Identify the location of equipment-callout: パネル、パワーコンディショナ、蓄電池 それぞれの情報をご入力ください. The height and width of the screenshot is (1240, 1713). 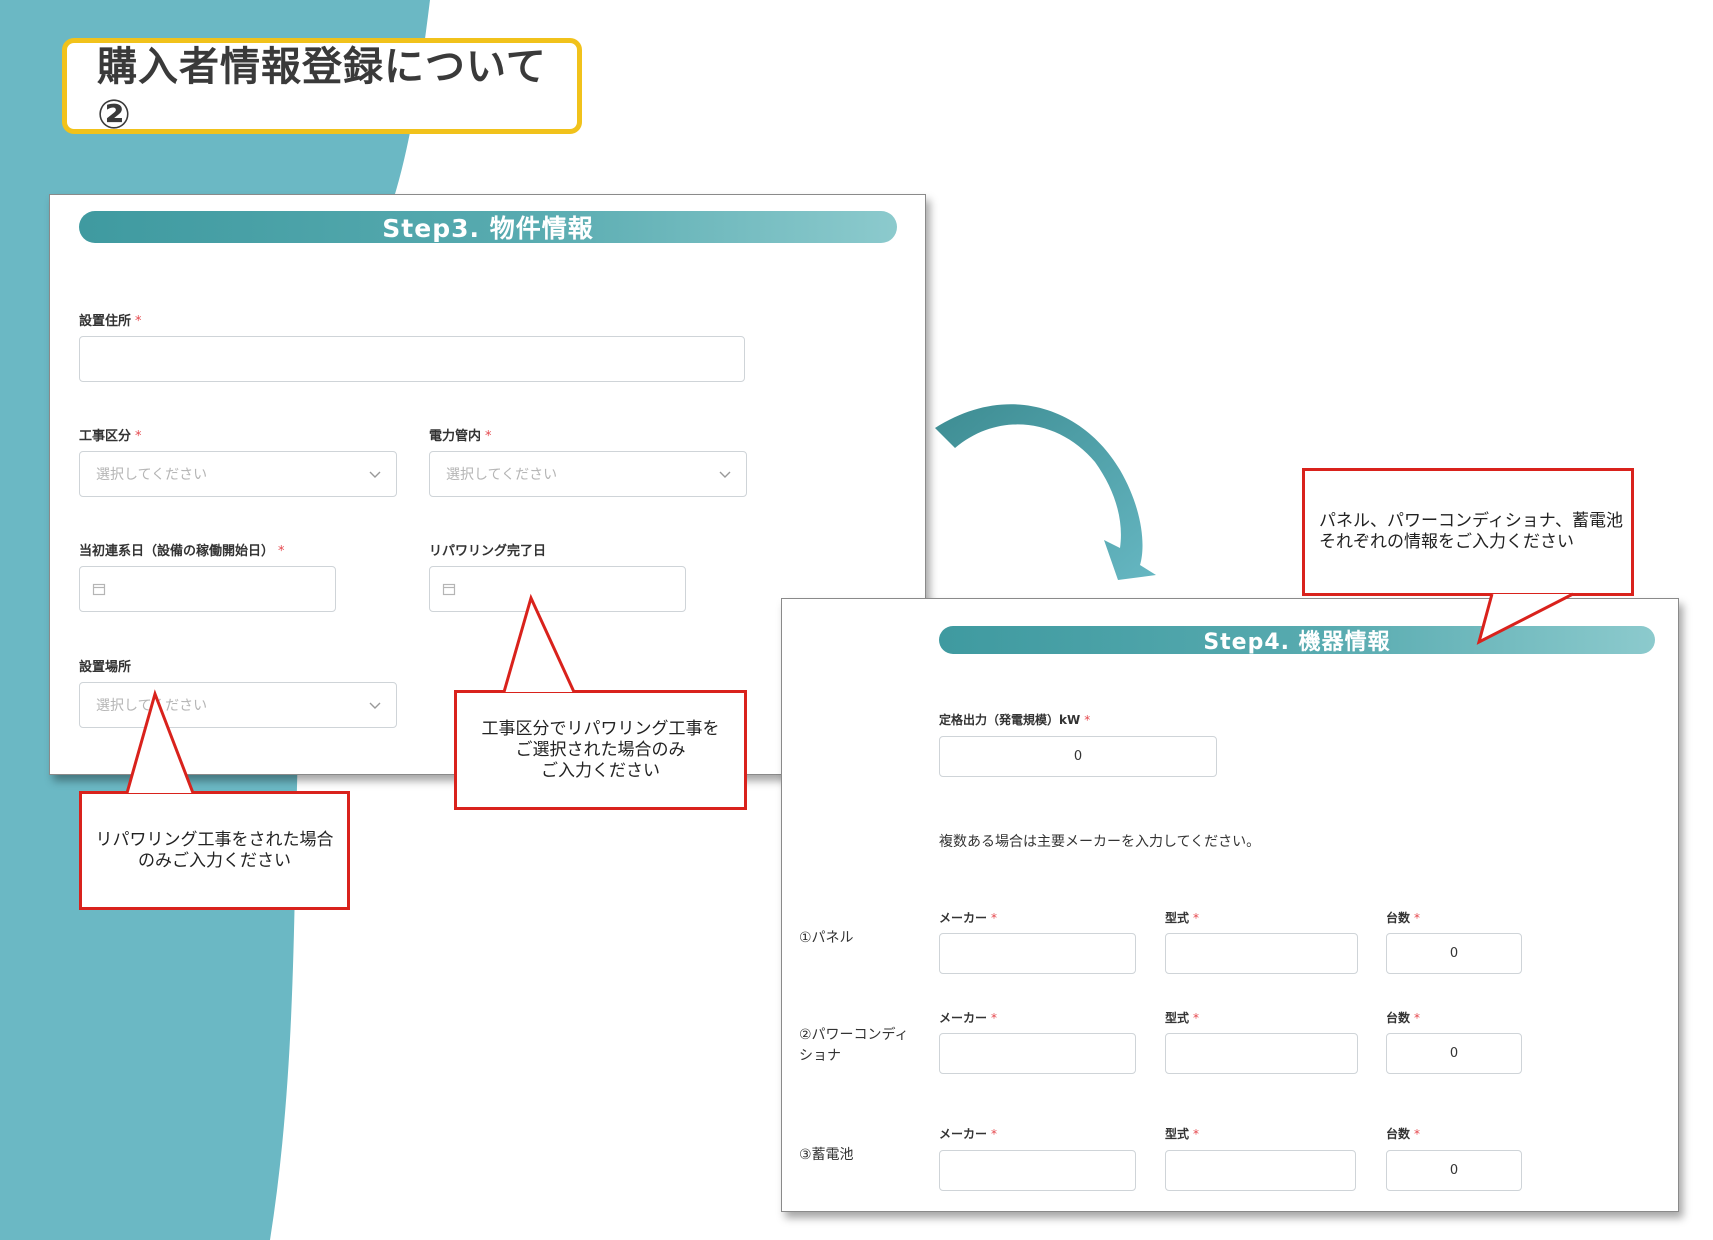
(1468, 532).